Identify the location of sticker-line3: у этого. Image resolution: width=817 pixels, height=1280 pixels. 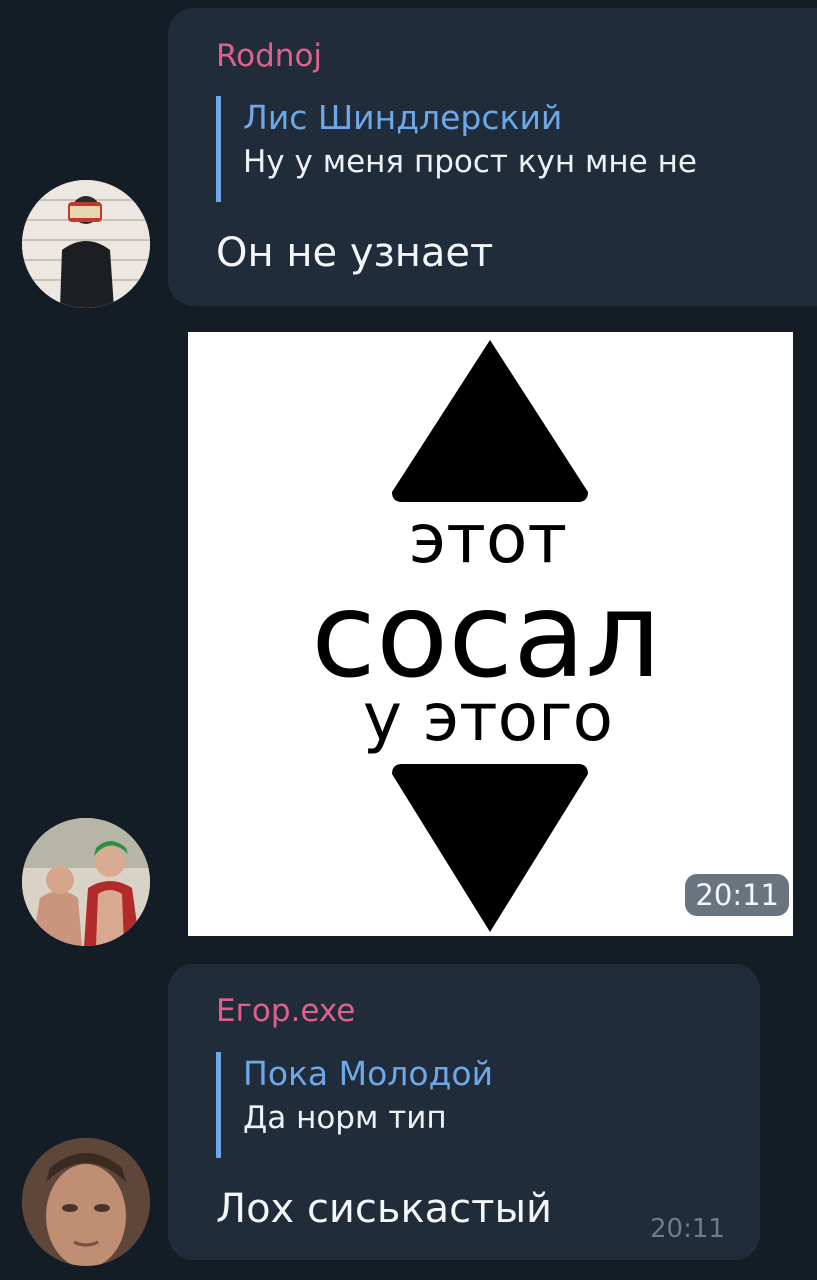
(488, 717).